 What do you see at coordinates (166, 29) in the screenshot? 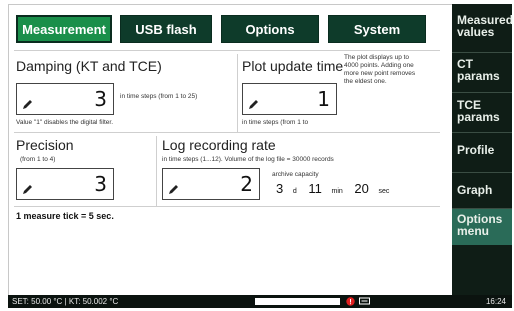
I see `tab-usb-flash: USB flash` at bounding box center [166, 29].